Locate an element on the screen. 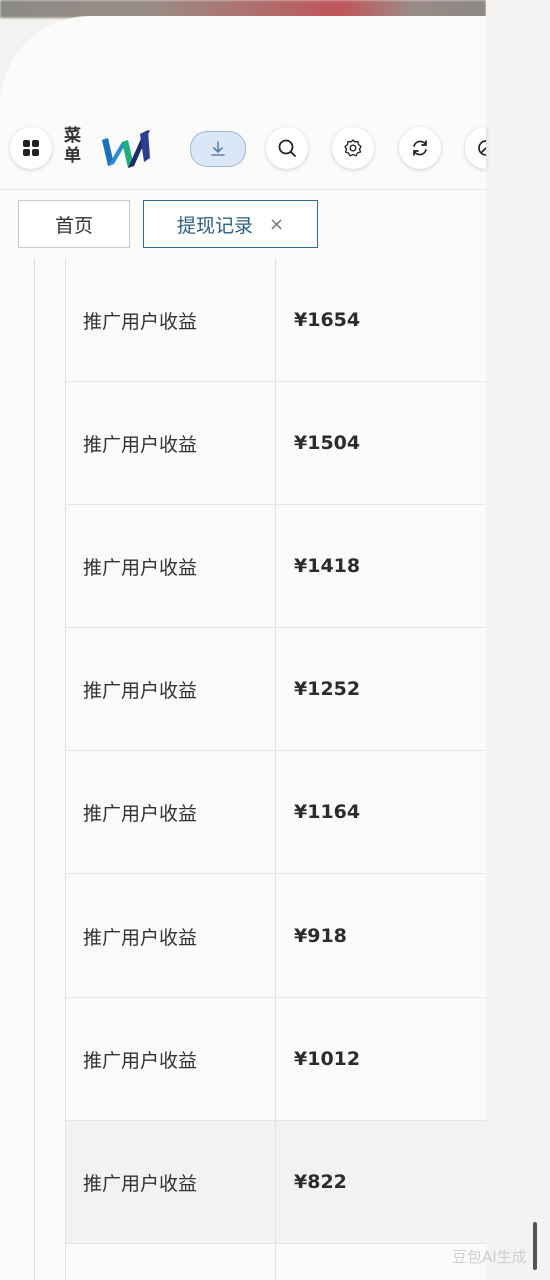  grid-icon is located at coordinates (31, 148).